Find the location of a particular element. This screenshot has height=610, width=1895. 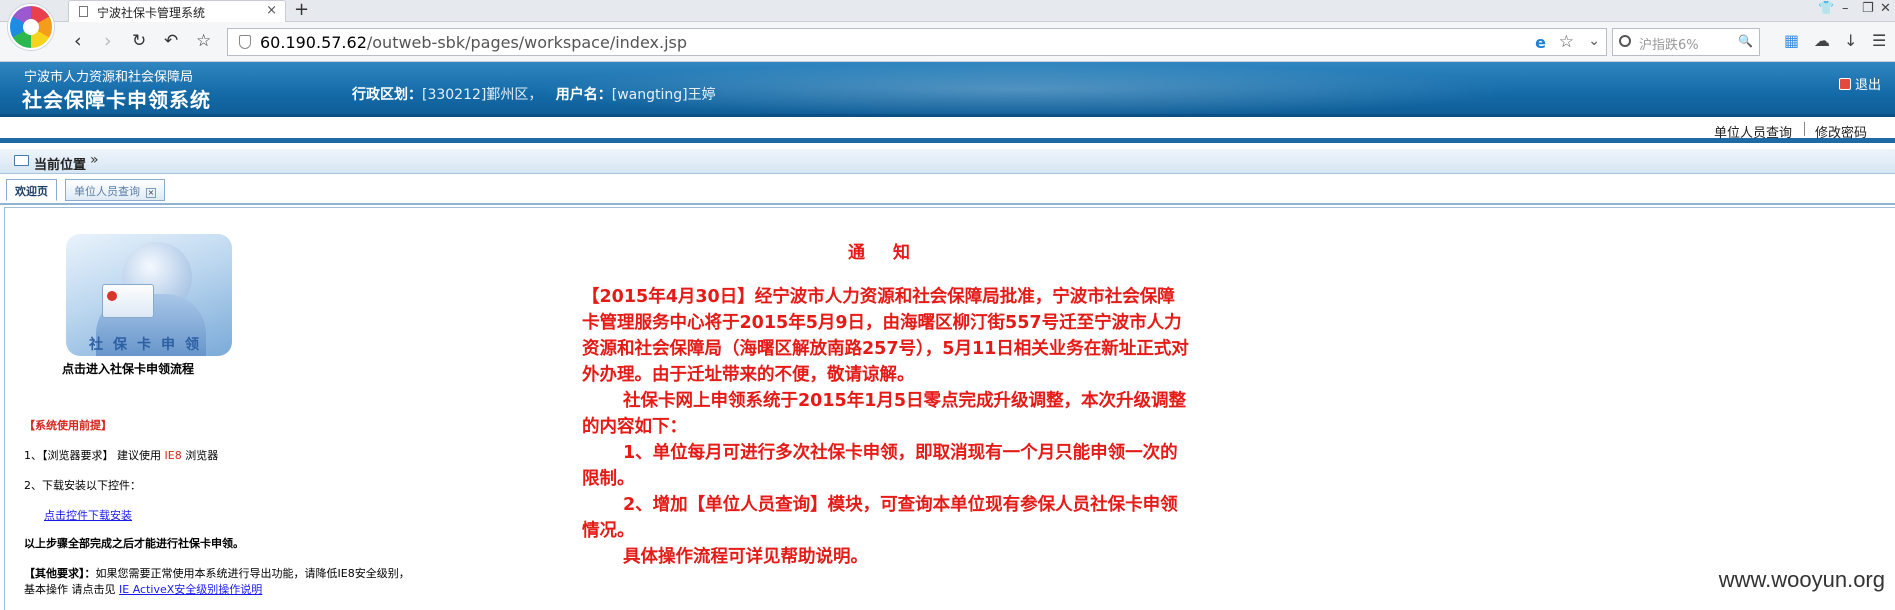

browser-tab-title: 宁波社保卡管理系统 is located at coordinates (151, 13).